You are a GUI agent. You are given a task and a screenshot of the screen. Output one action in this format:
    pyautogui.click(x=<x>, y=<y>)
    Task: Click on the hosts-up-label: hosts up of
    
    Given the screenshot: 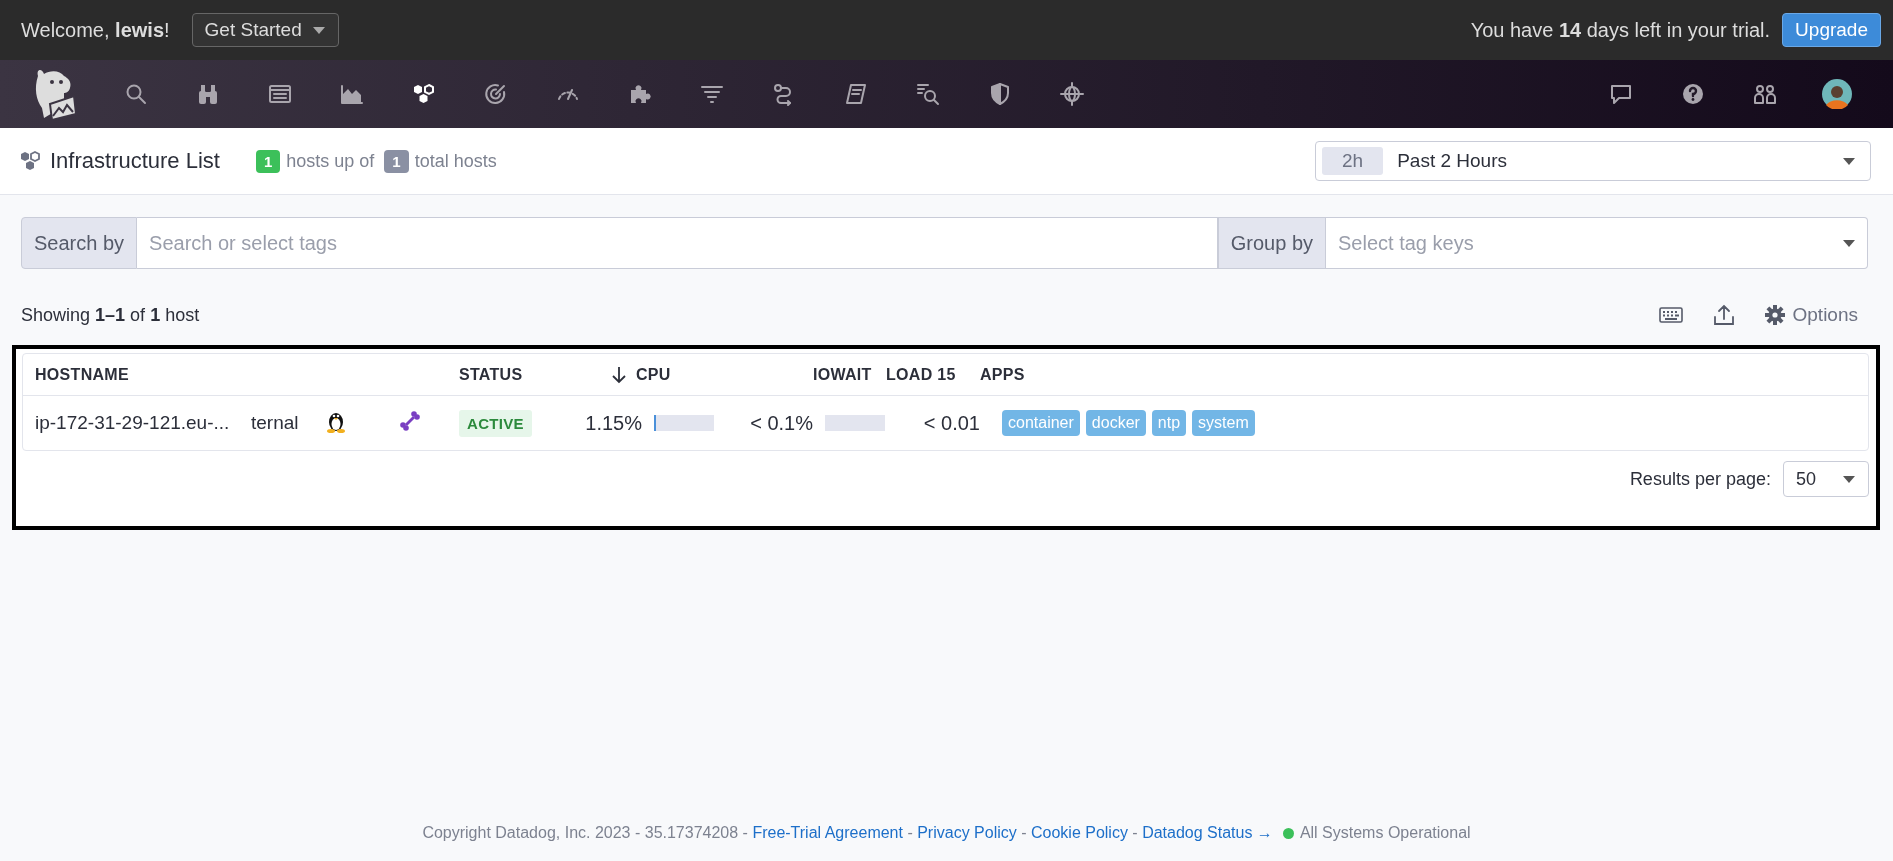 What is the action you would take?
    pyautogui.click(x=330, y=161)
    